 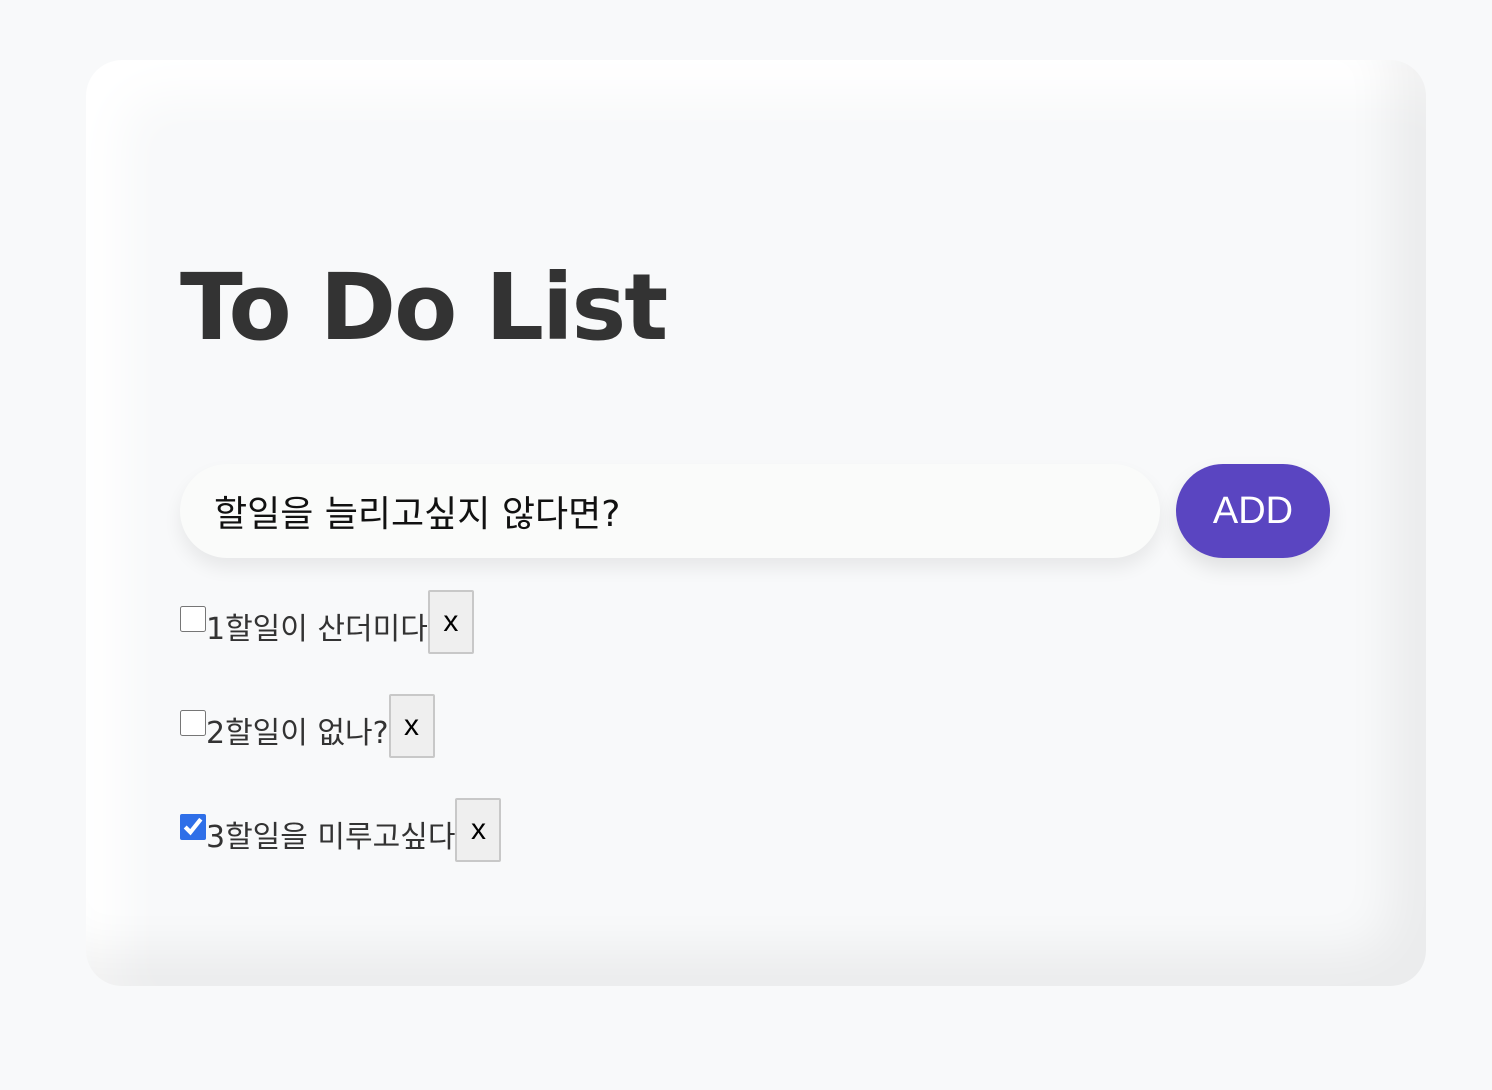 I want to click on todo-form: ADD, so click(x=755, y=511).